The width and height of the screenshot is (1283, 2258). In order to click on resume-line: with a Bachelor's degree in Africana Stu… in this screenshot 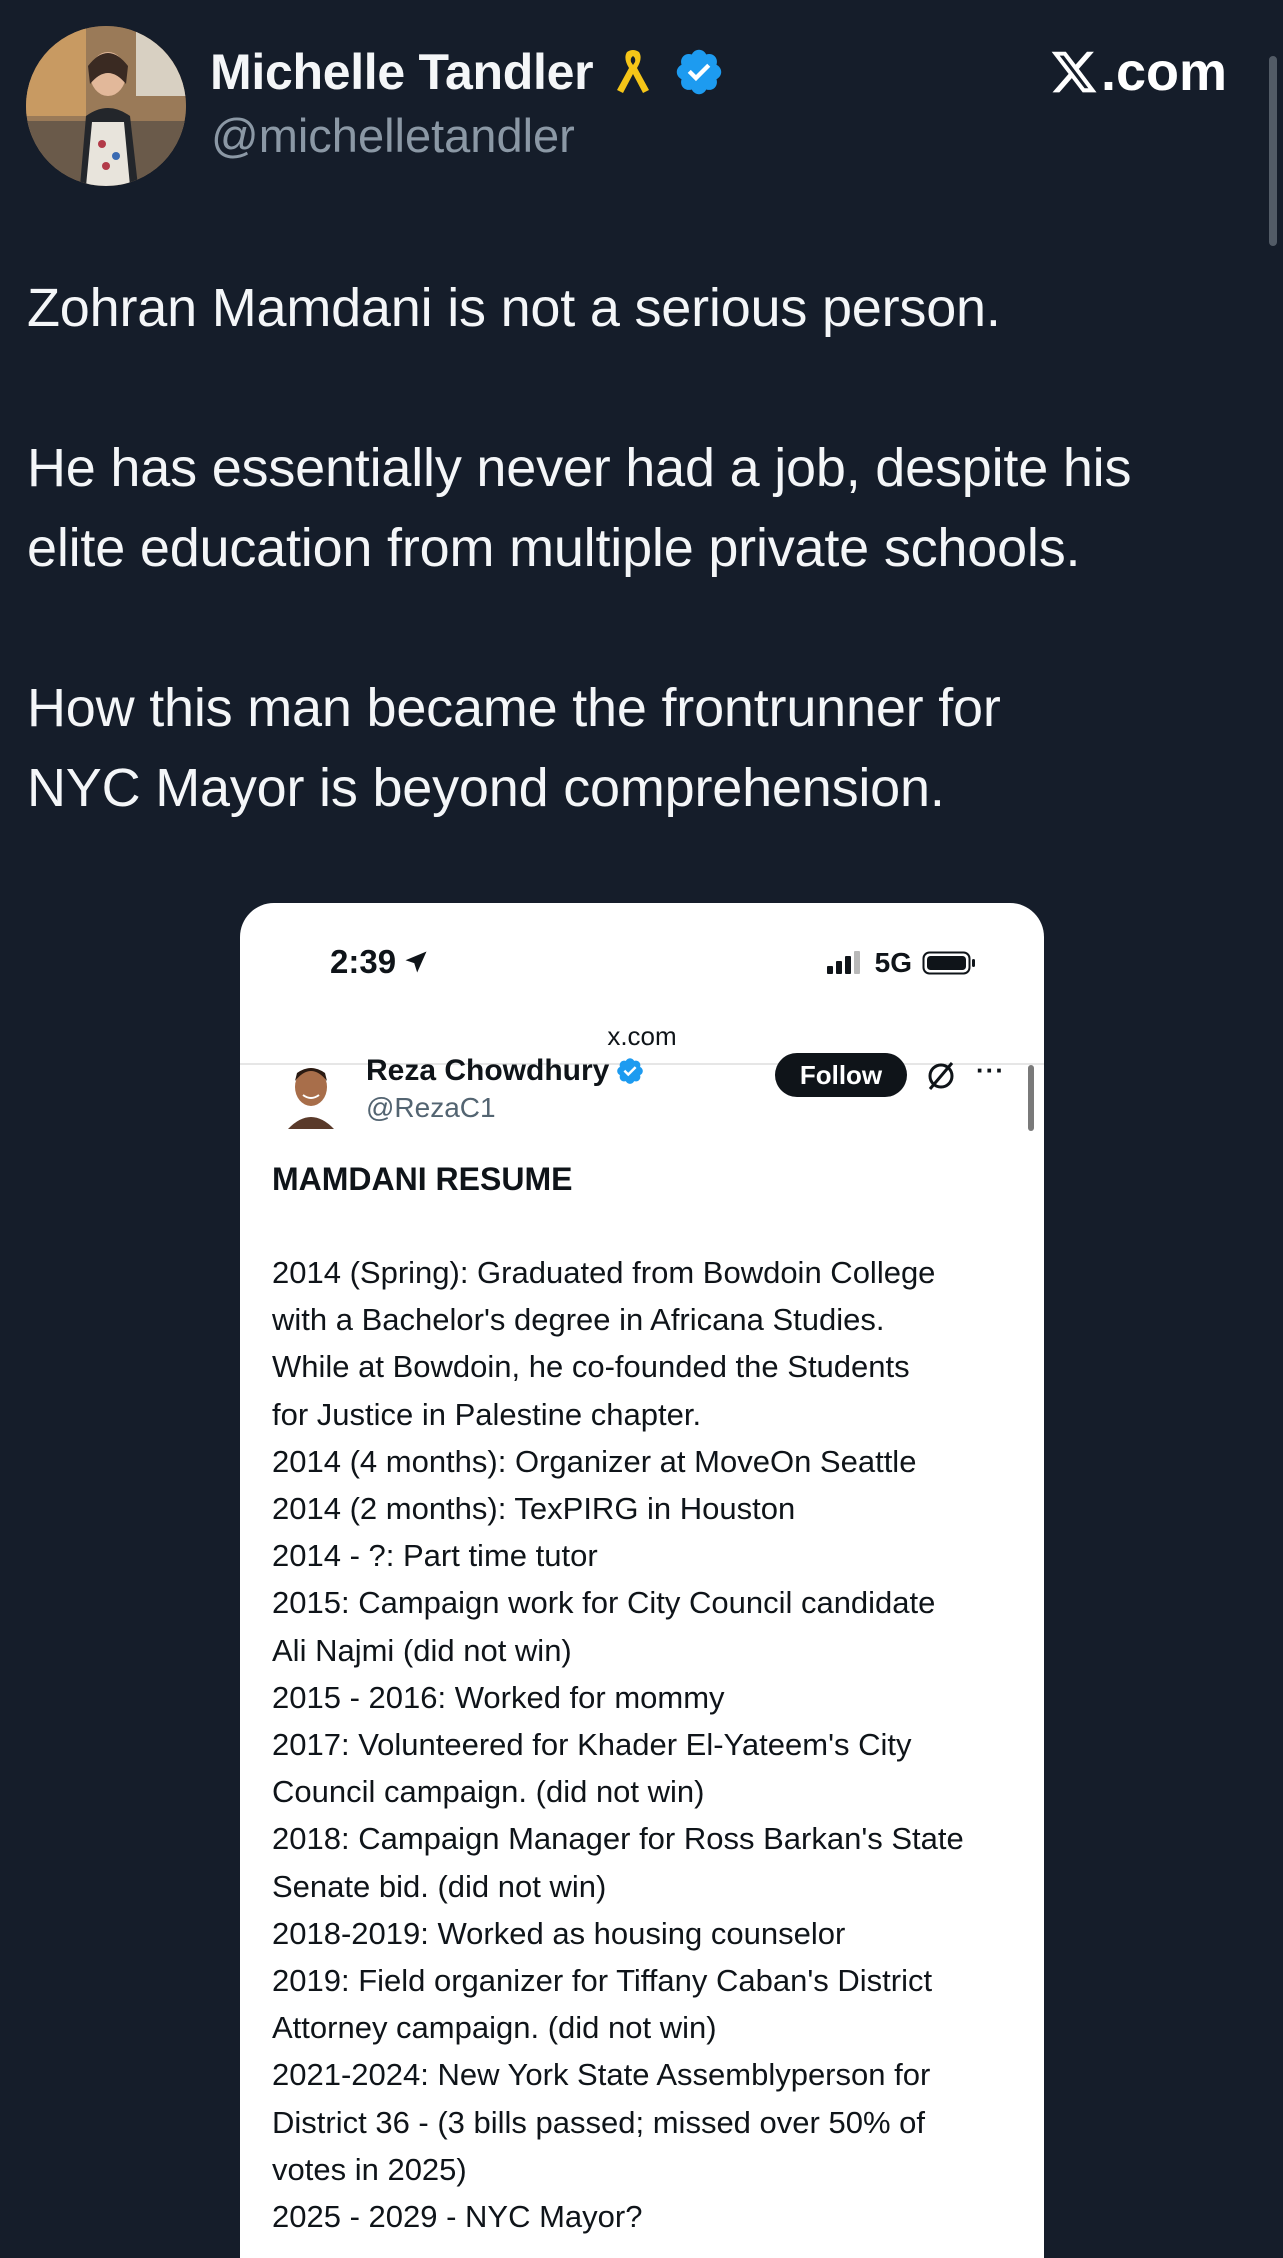, I will do `click(578, 1320)`.